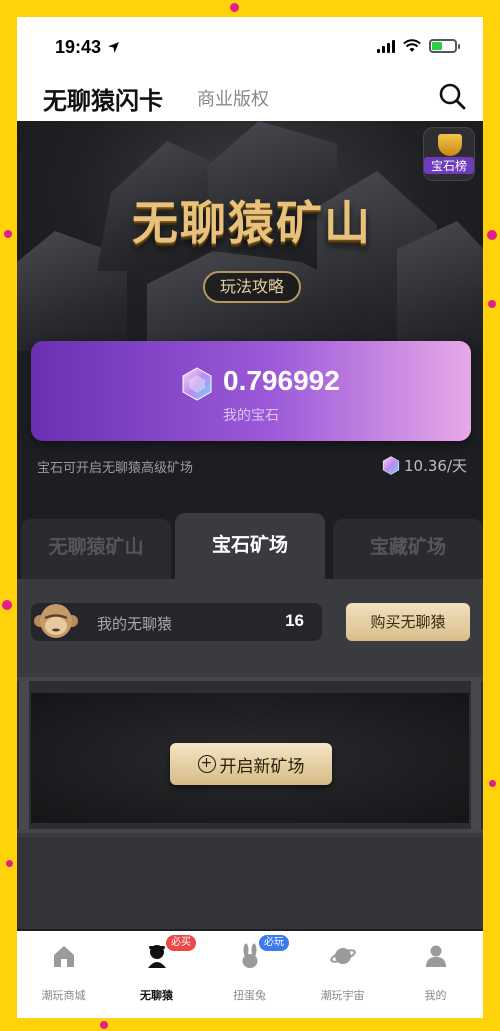 The width and height of the screenshot is (500, 1031). I want to click on bottom-nav: 潮玩商城 必买 无聊猿 必玩 扭蛋兔 潮玩宇宙 我的, so click(250, 974).